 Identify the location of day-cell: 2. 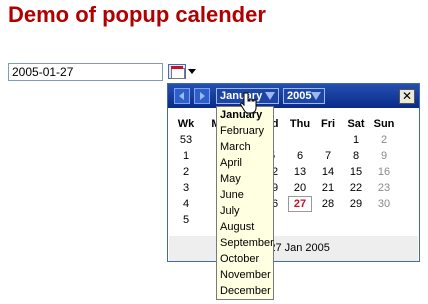
(384, 140).